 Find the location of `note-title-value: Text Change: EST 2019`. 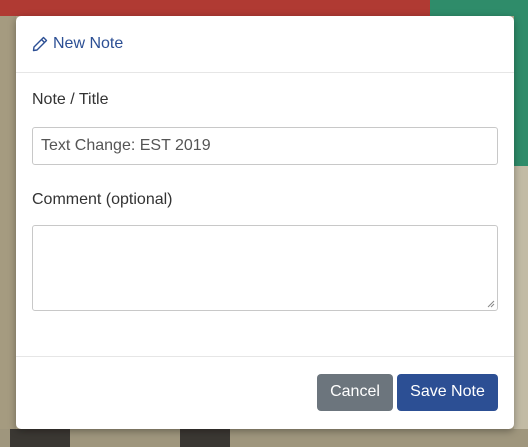

note-title-value: Text Change: EST 2019 is located at coordinates (126, 145).